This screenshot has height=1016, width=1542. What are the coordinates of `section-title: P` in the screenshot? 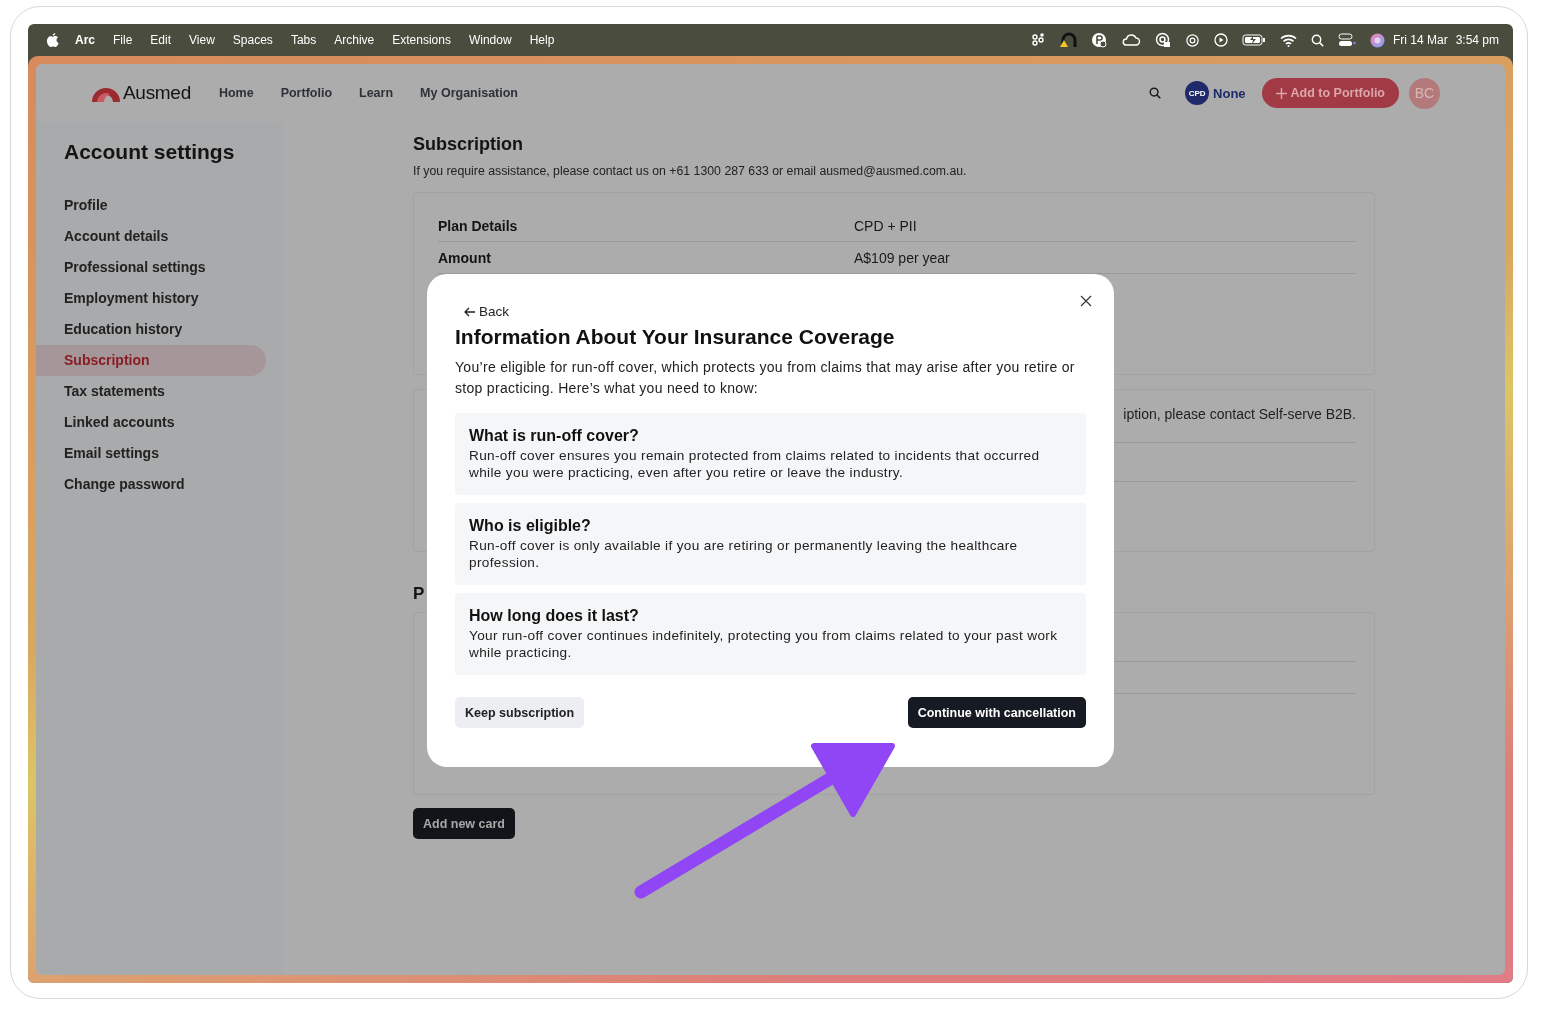 It's located at (419, 594).